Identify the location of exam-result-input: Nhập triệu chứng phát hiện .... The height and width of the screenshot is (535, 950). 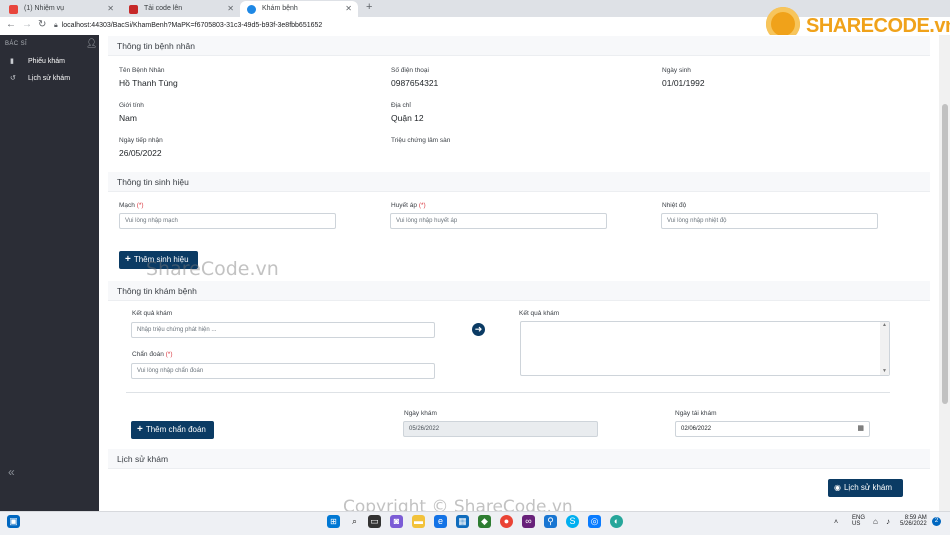
(283, 330).